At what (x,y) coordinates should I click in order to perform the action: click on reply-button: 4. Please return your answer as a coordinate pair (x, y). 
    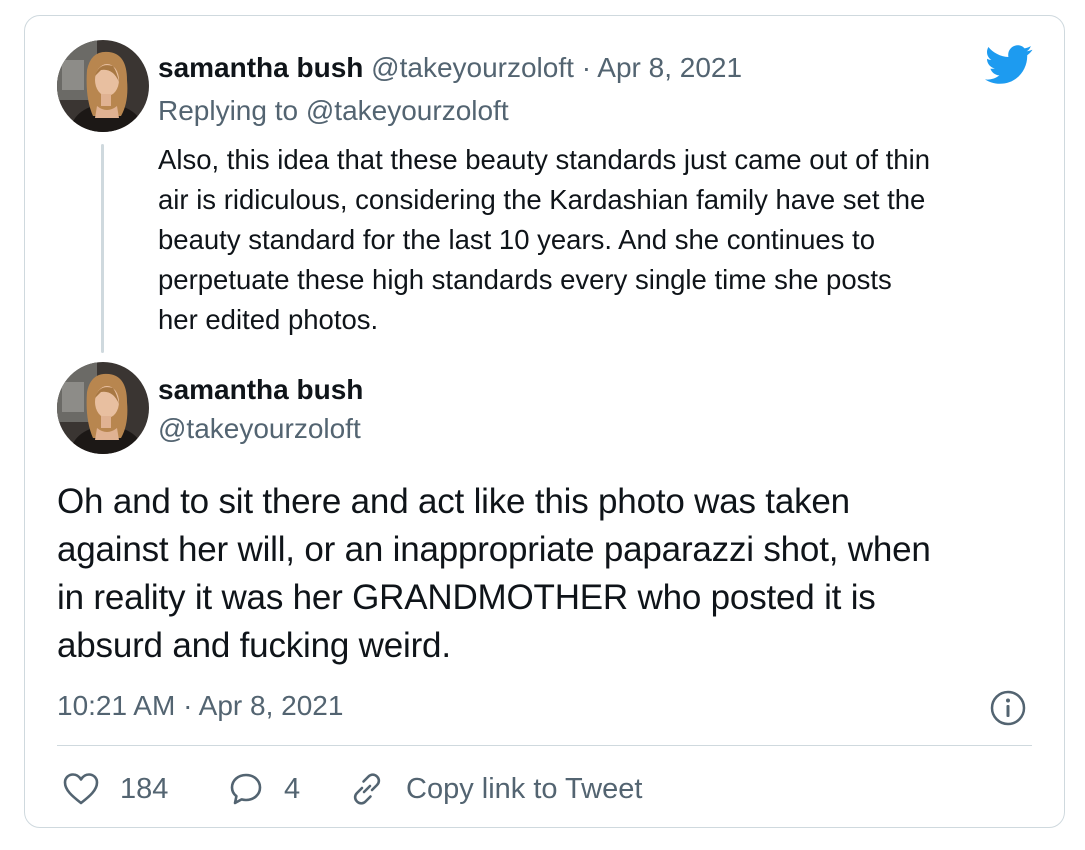
    Looking at the image, I should click on (264, 789).